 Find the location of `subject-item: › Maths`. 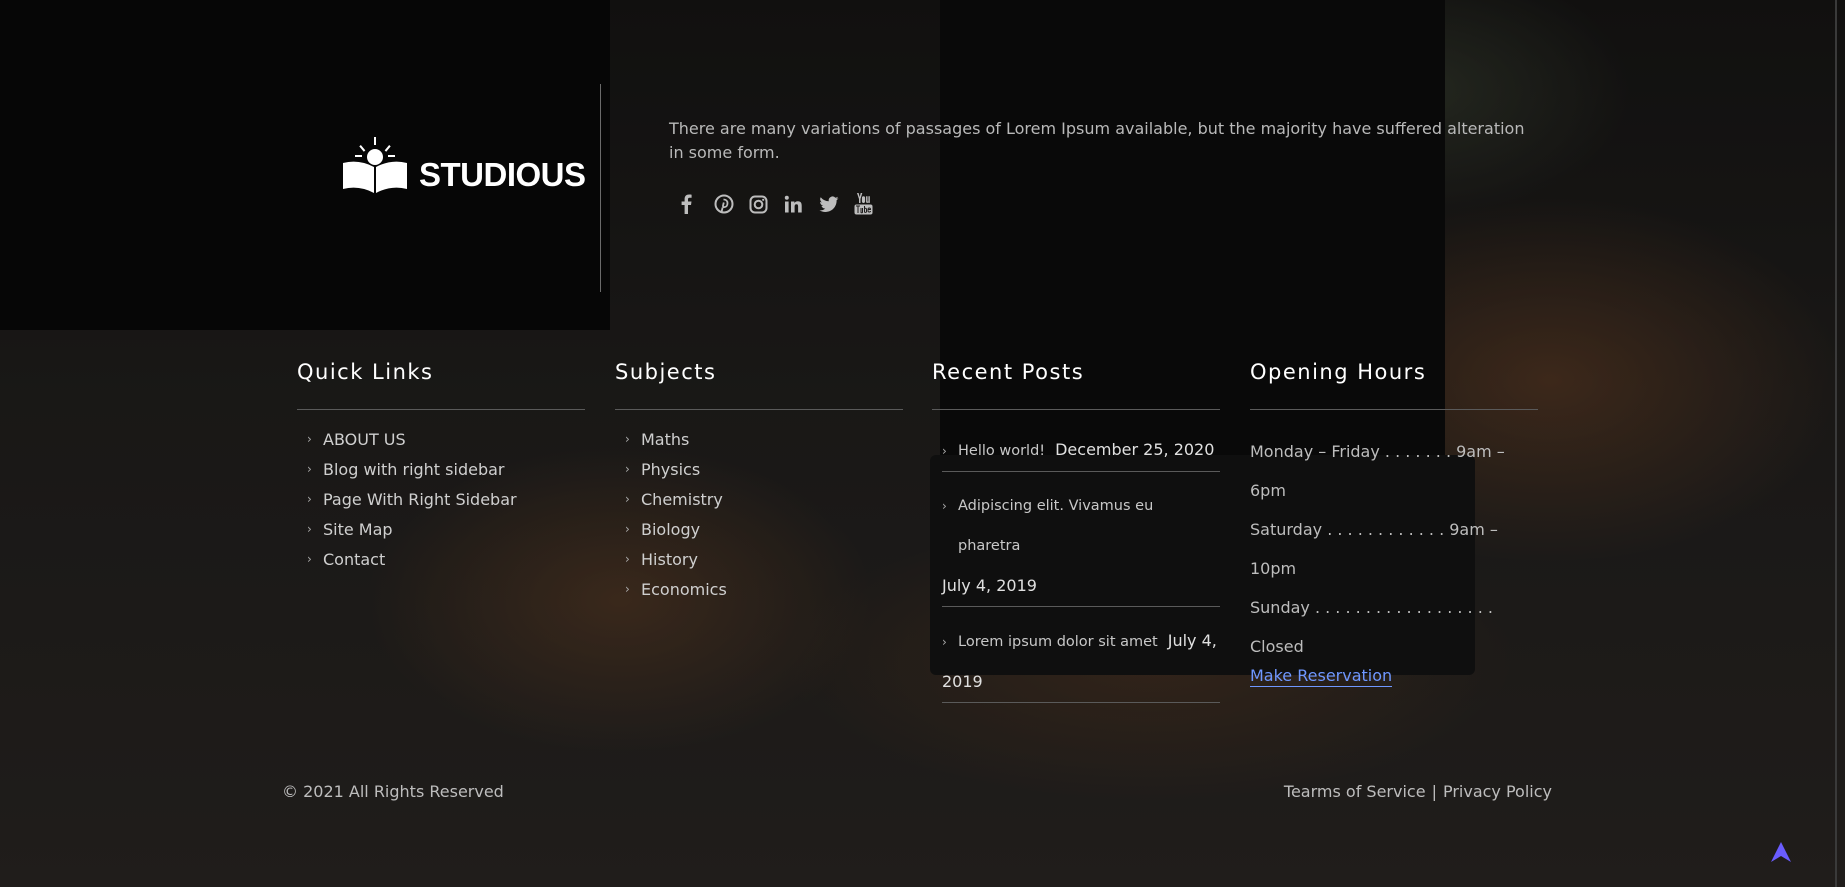

subject-item: › Maths is located at coordinates (764, 439).